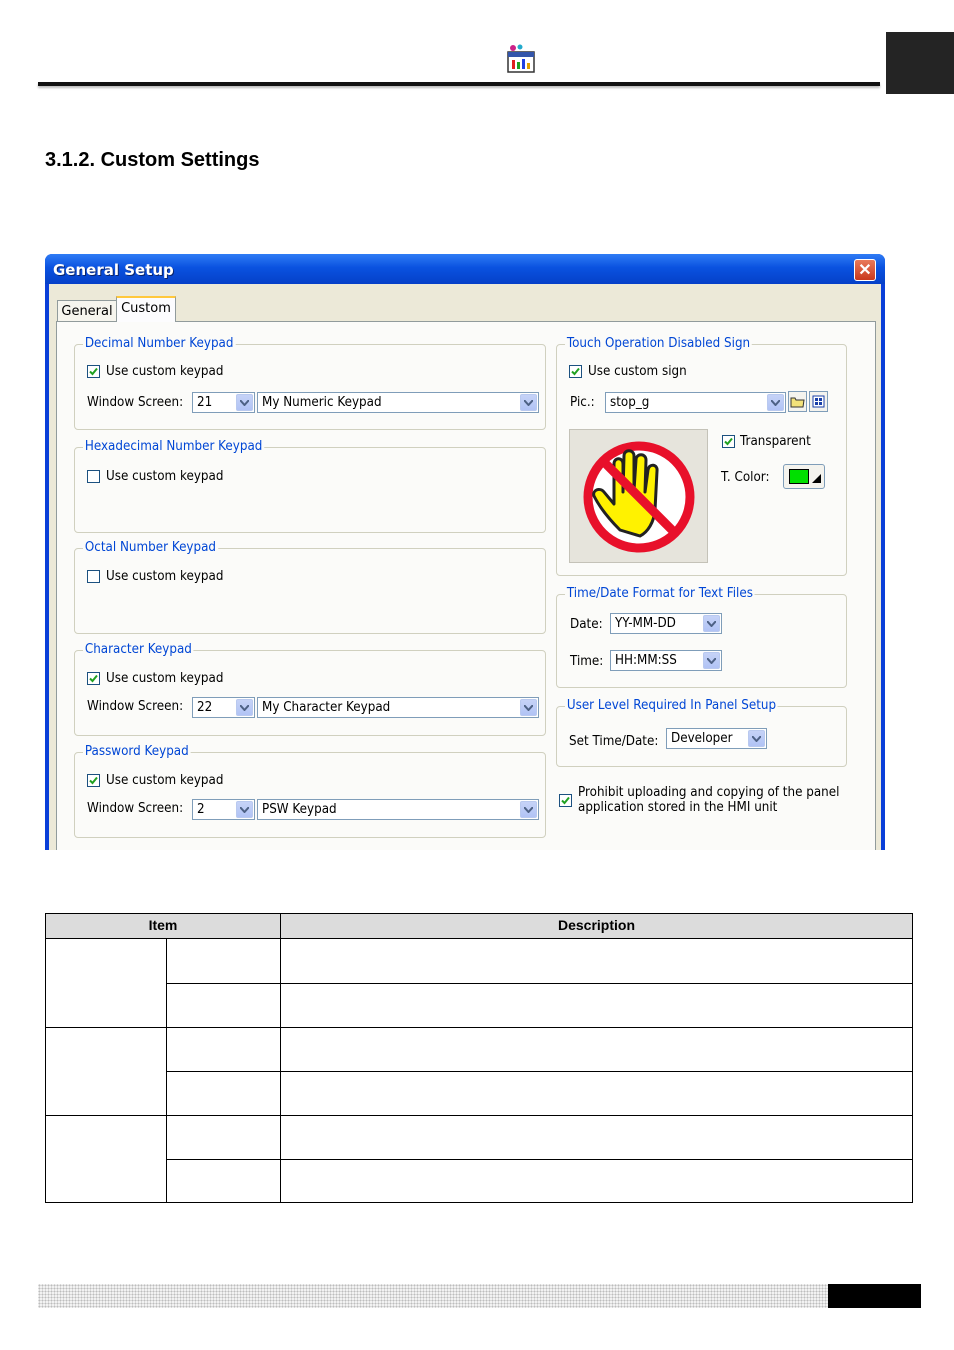 The image size is (954, 1350). Describe the element at coordinates (865, 270) in the screenshot. I see `close-button: ✕` at that location.